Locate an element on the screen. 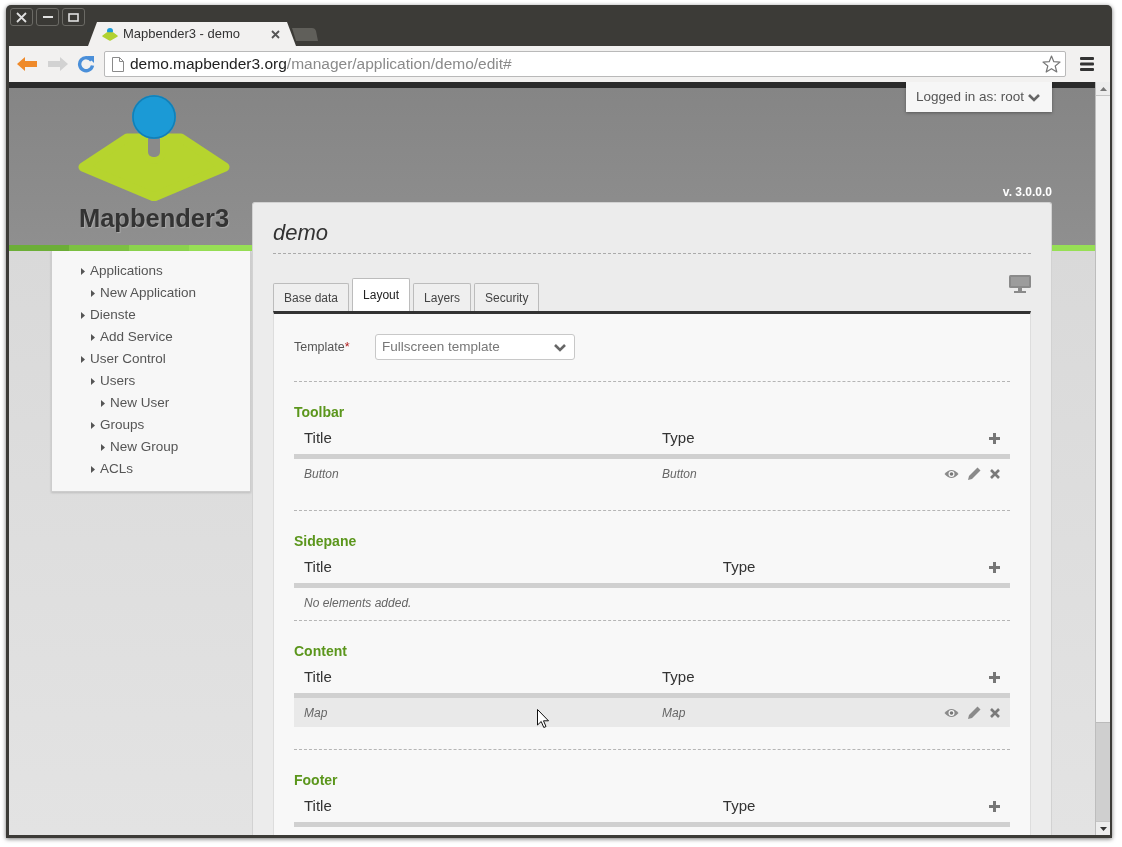 The height and width of the screenshot is (847, 1122). section-title: Content is located at coordinates (321, 651).